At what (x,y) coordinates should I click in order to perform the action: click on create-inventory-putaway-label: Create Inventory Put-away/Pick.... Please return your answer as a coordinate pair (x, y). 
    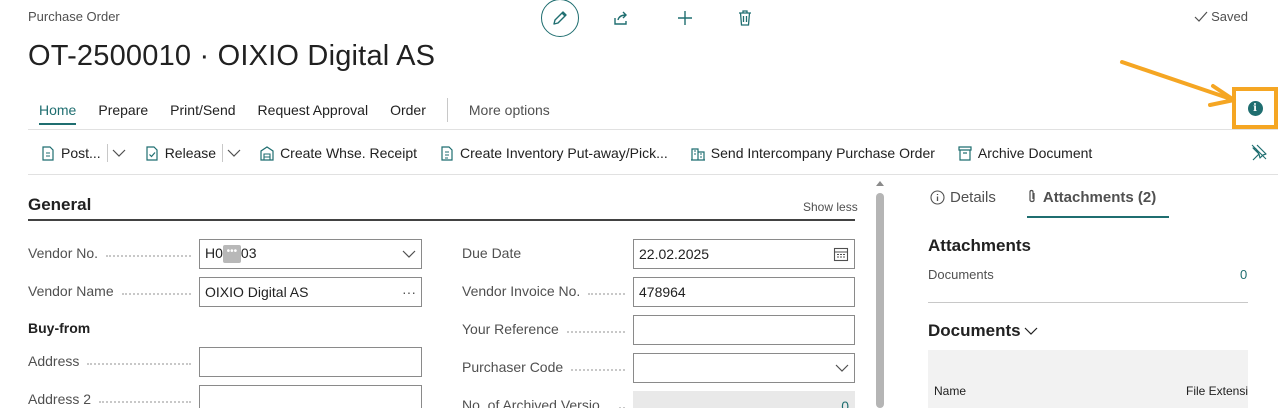
    Looking at the image, I should click on (564, 153).